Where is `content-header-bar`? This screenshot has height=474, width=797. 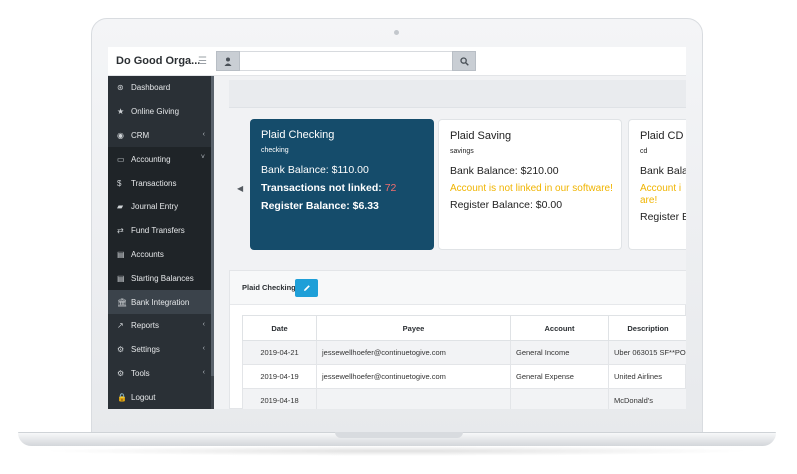 content-header-bar is located at coordinates (457, 94).